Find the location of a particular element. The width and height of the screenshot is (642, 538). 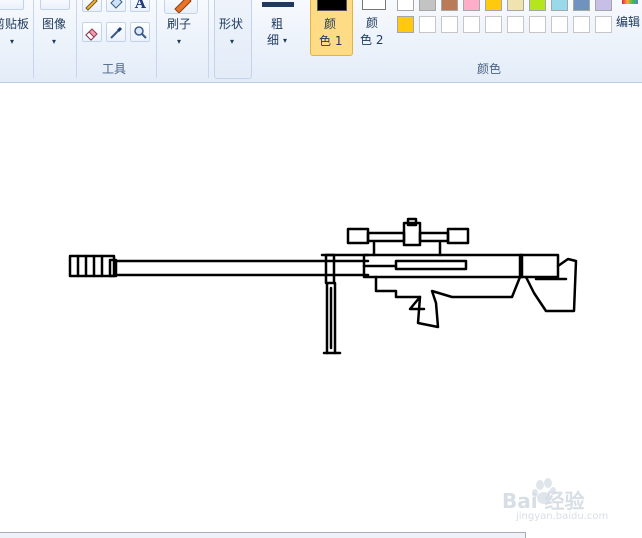

image-button is located at coordinates (55, 5).